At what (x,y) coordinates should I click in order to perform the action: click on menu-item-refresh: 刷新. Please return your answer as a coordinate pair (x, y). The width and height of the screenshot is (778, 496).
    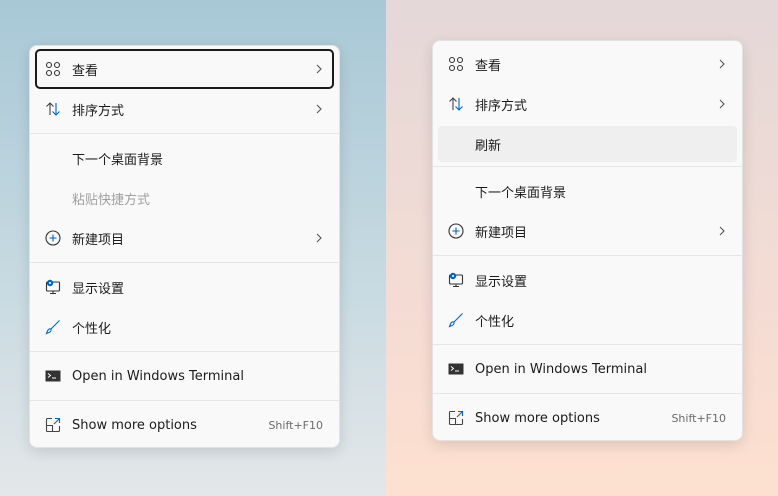
    Looking at the image, I should click on (587, 144).